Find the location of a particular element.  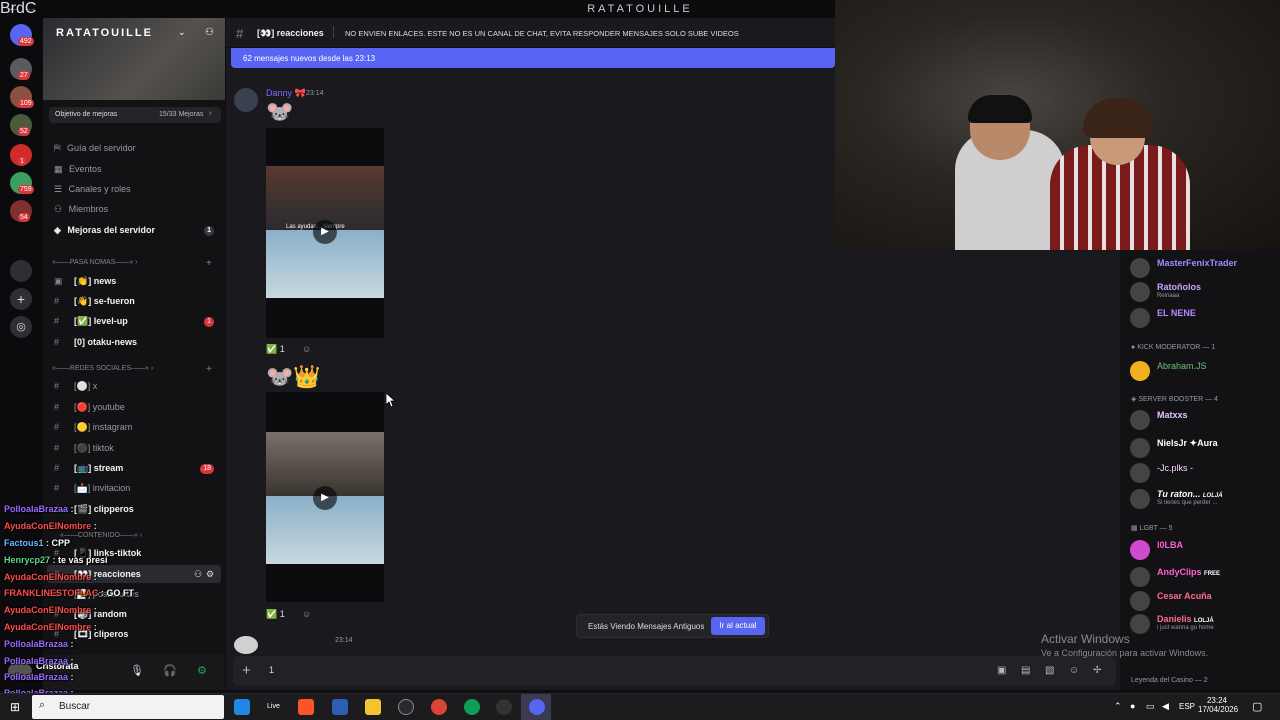

video-attachment: ▶ is located at coordinates (325, 497).